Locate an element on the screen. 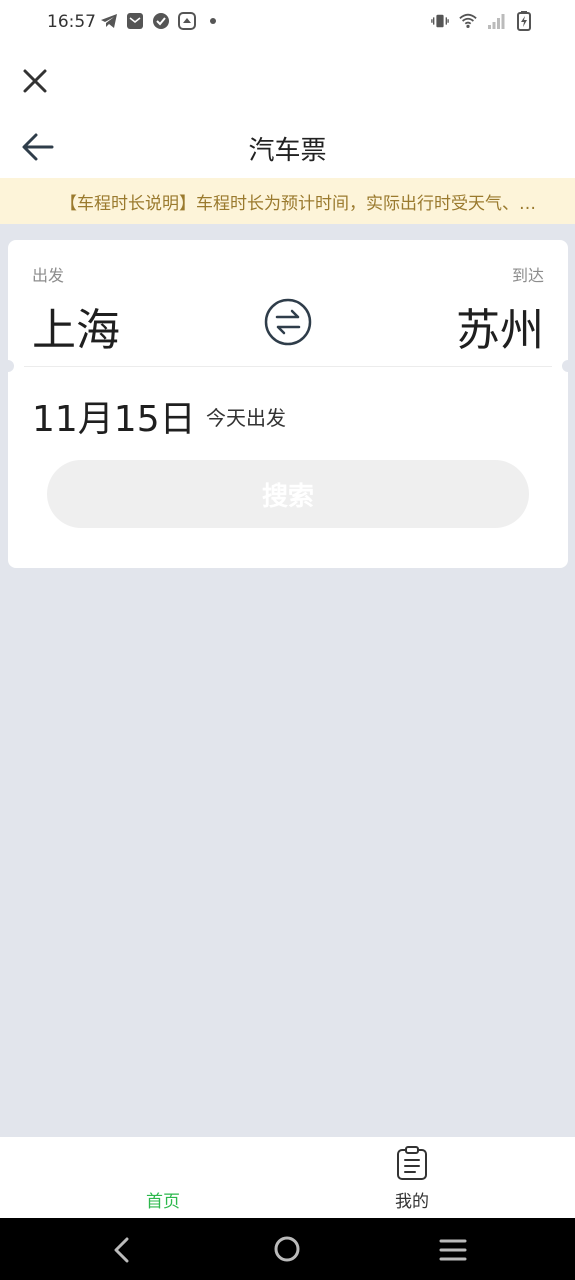 The image size is (575, 1280). system-navigation-bar is located at coordinates (287, 1249).